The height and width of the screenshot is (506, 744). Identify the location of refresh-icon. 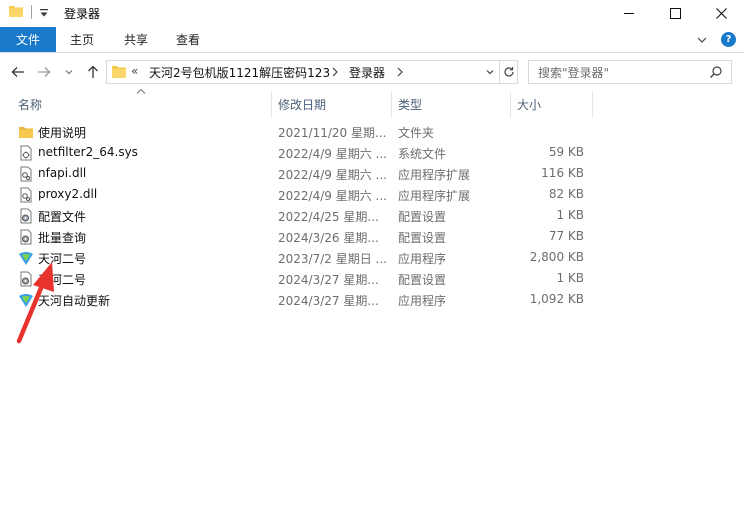
(509, 72).